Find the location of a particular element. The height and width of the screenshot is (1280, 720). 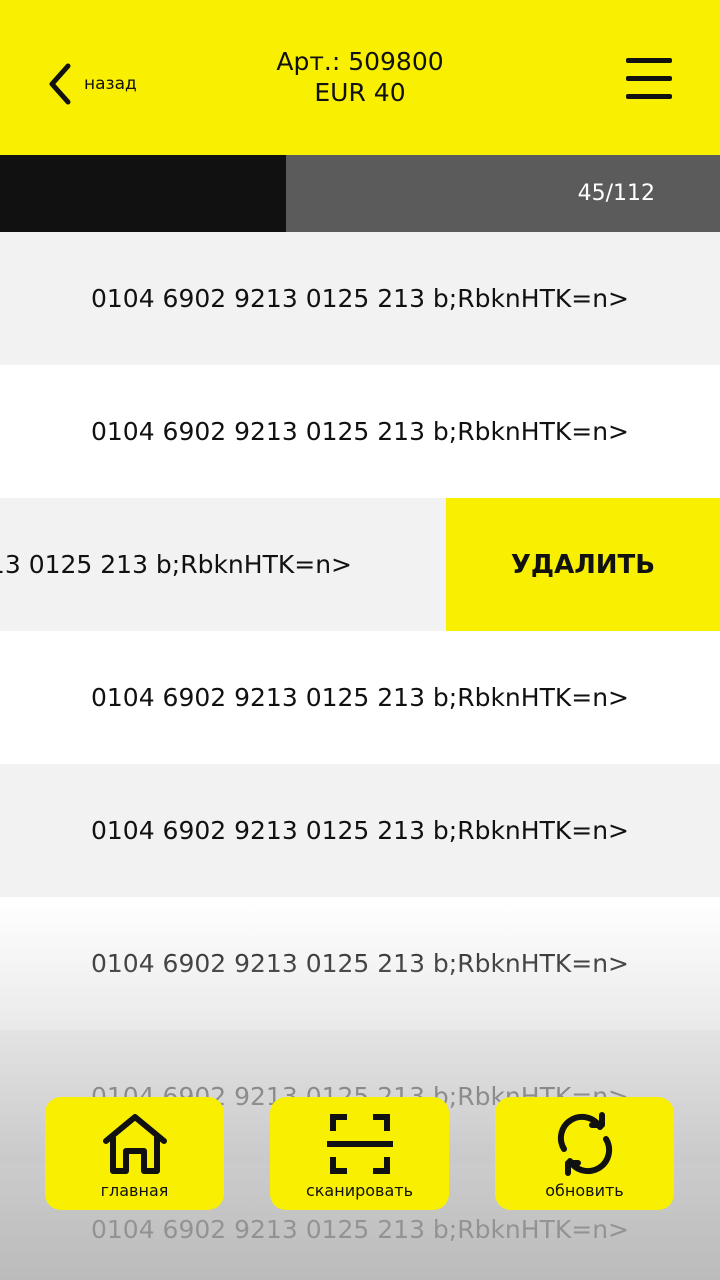

scan-frame-icon is located at coordinates (359, 1144).